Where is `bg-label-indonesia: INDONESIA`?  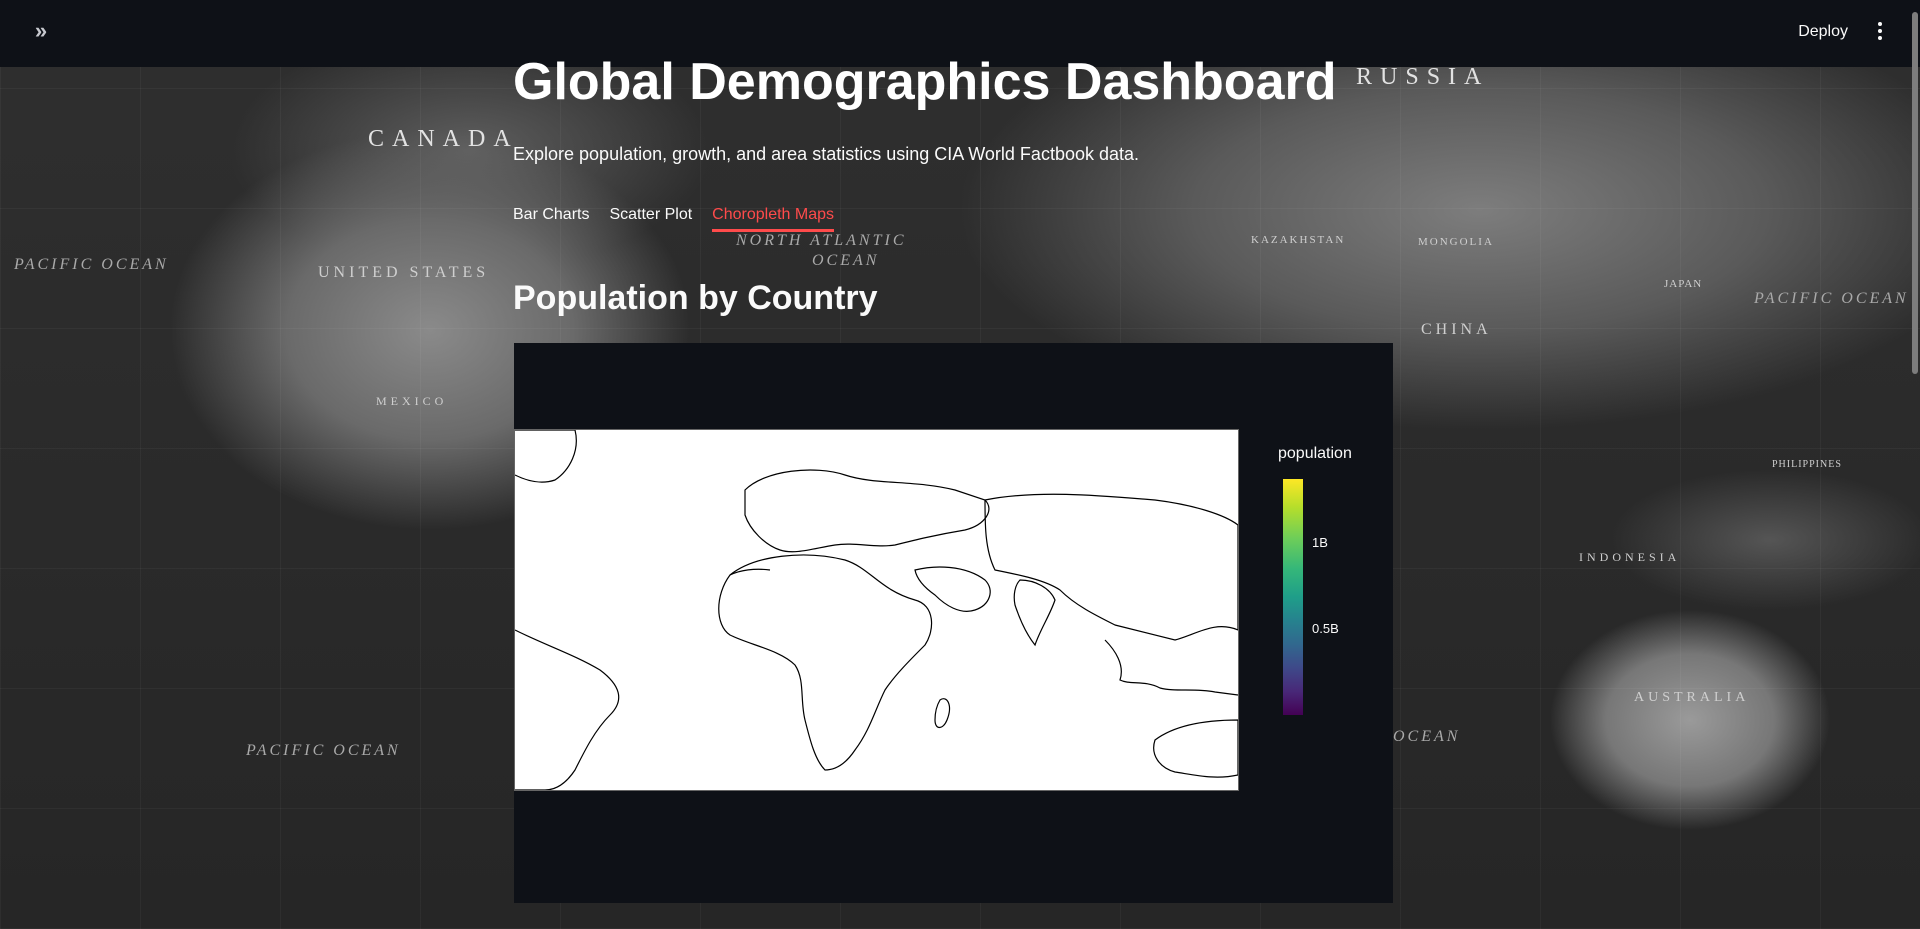 bg-label-indonesia: INDONESIA is located at coordinates (1630, 557).